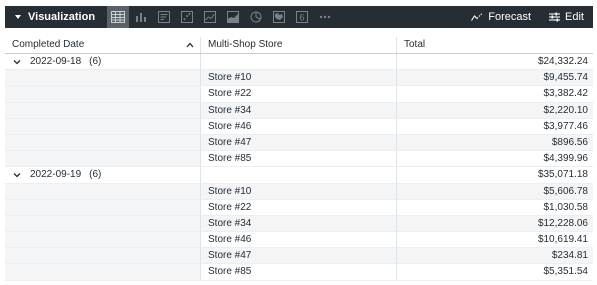 The width and height of the screenshot is (597, 285). What do you see at coordinates (141, 17) in the screenshot?
I see `bar-chart-icon` at bounding box center [141, 17].